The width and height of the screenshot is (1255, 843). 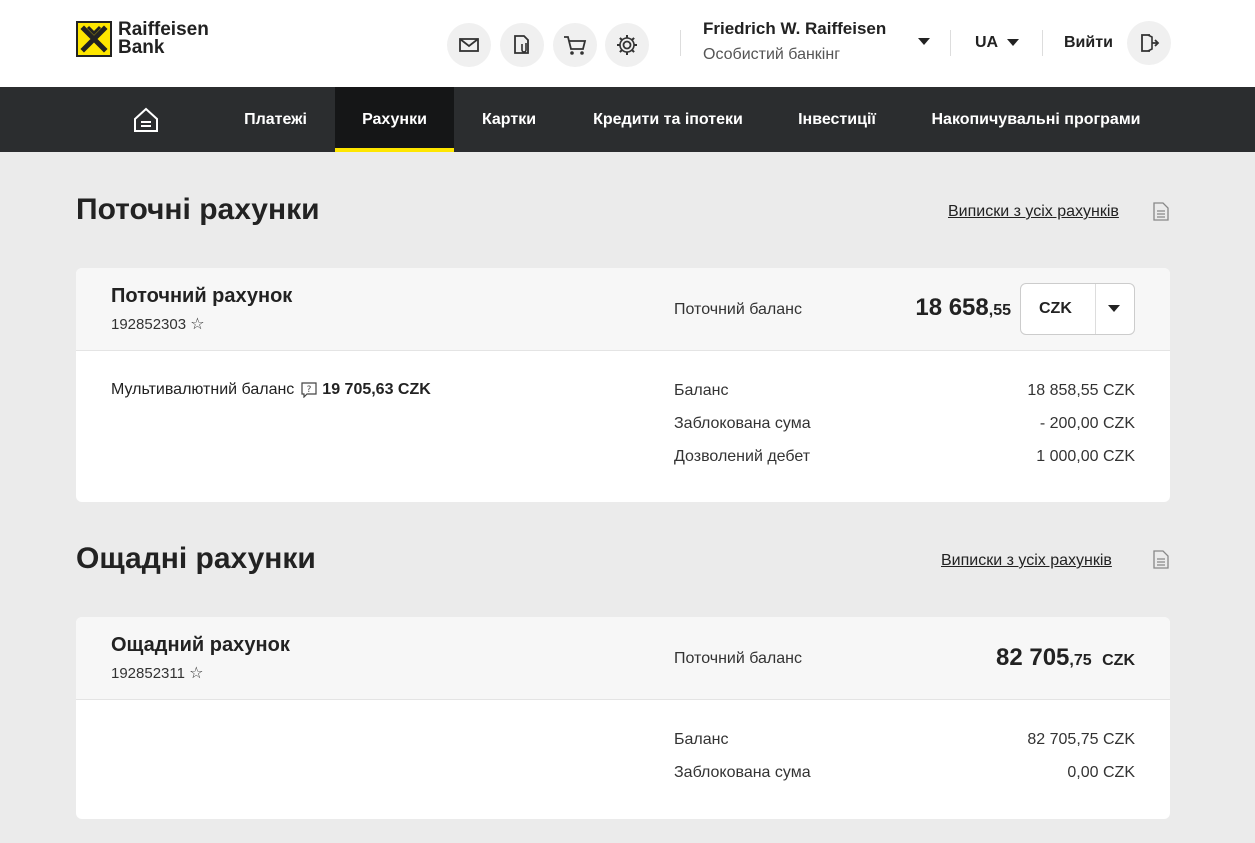 I want to click on account-name: Ощадний рахунок, so click(x=200, y=645).